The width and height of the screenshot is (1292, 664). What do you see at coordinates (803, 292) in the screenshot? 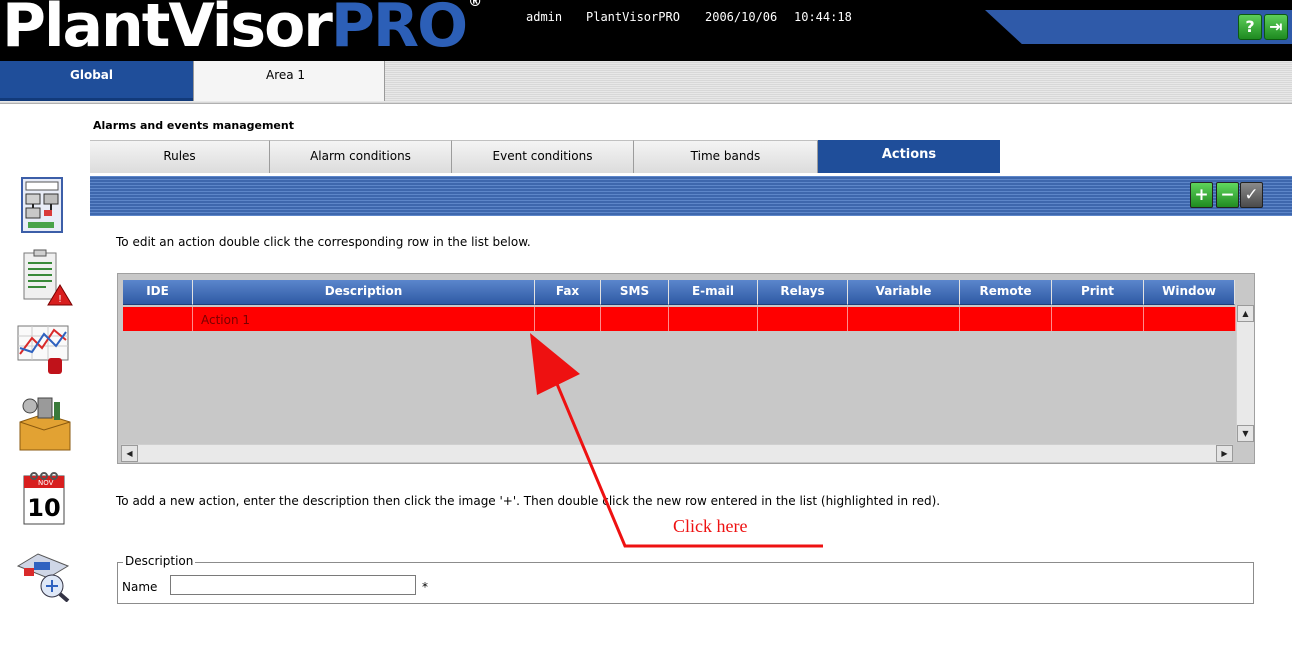
I see `column-header-relays: Relays` at bounding box center [803, 292].